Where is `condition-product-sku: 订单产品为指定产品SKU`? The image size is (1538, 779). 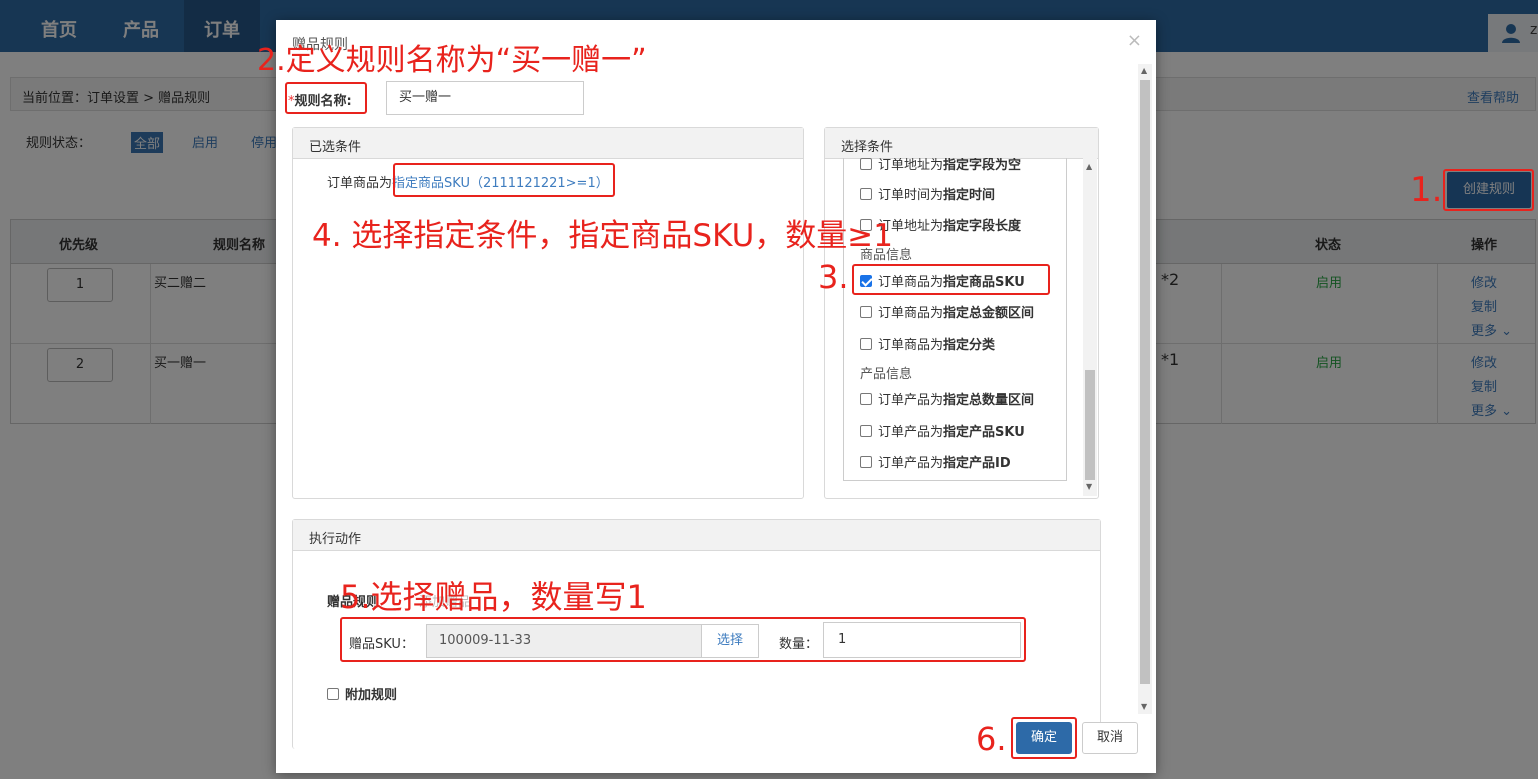 condition-product-sku: 订单产品为指定产品SKU is located at coordinates (942, 430).